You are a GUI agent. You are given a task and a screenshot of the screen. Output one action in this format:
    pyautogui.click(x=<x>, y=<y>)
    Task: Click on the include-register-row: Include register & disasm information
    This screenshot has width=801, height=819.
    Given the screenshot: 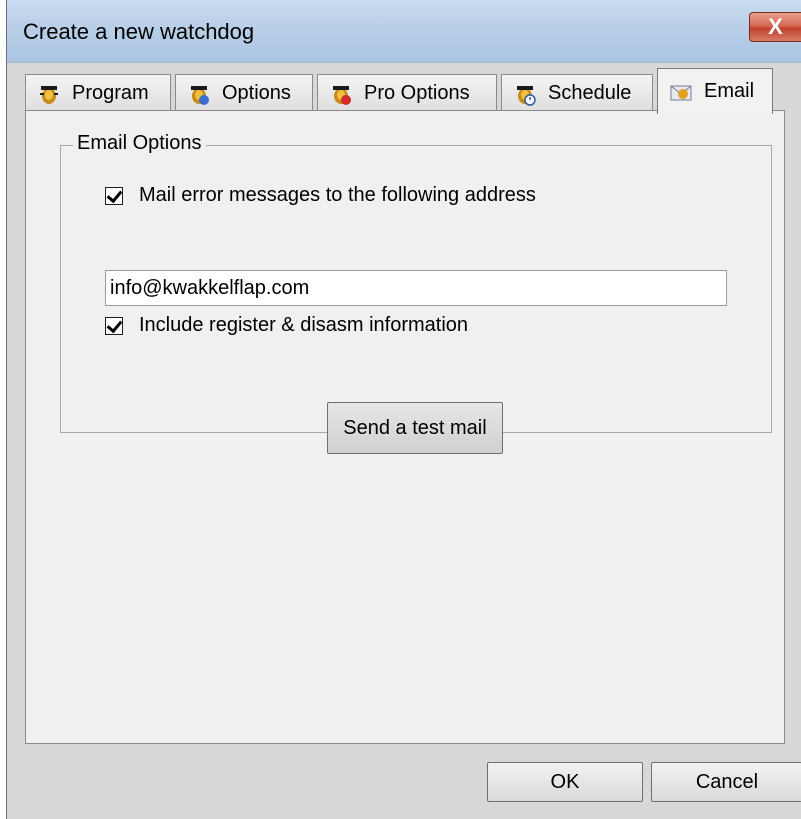 What is the action you would take?
    pyautogui.click(x=286, y=325)
    